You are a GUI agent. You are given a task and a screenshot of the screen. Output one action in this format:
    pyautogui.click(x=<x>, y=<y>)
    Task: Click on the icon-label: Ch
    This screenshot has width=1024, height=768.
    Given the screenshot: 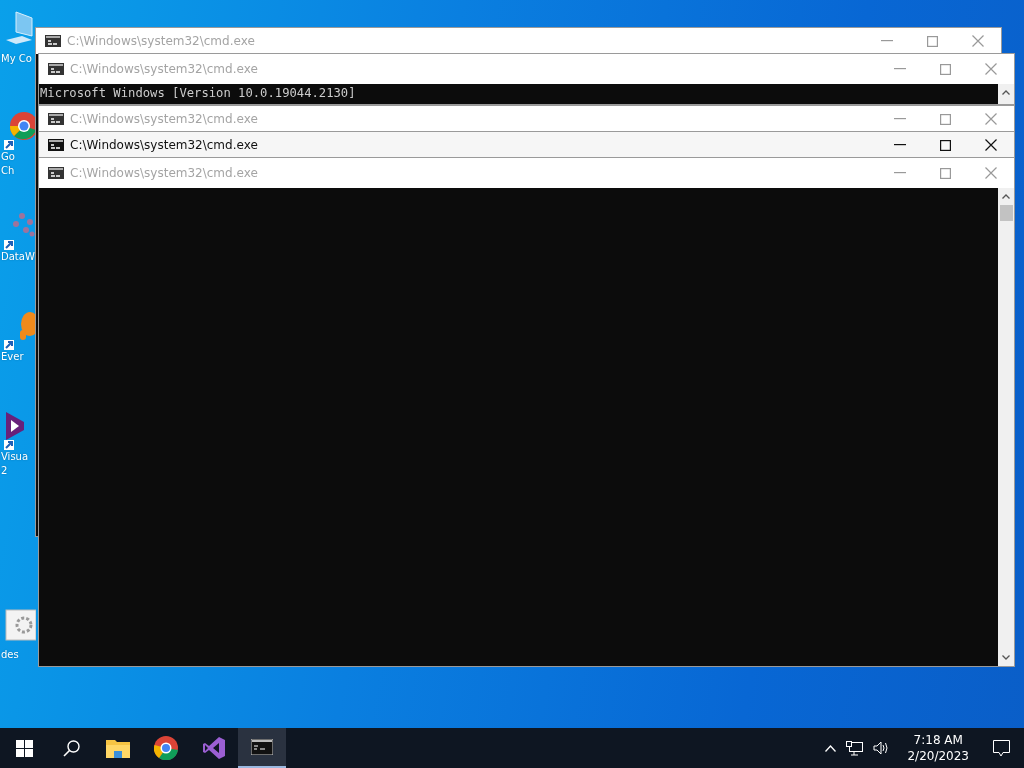 What is the action you would take?
    pyautogui.click(x=7, y=171)
    